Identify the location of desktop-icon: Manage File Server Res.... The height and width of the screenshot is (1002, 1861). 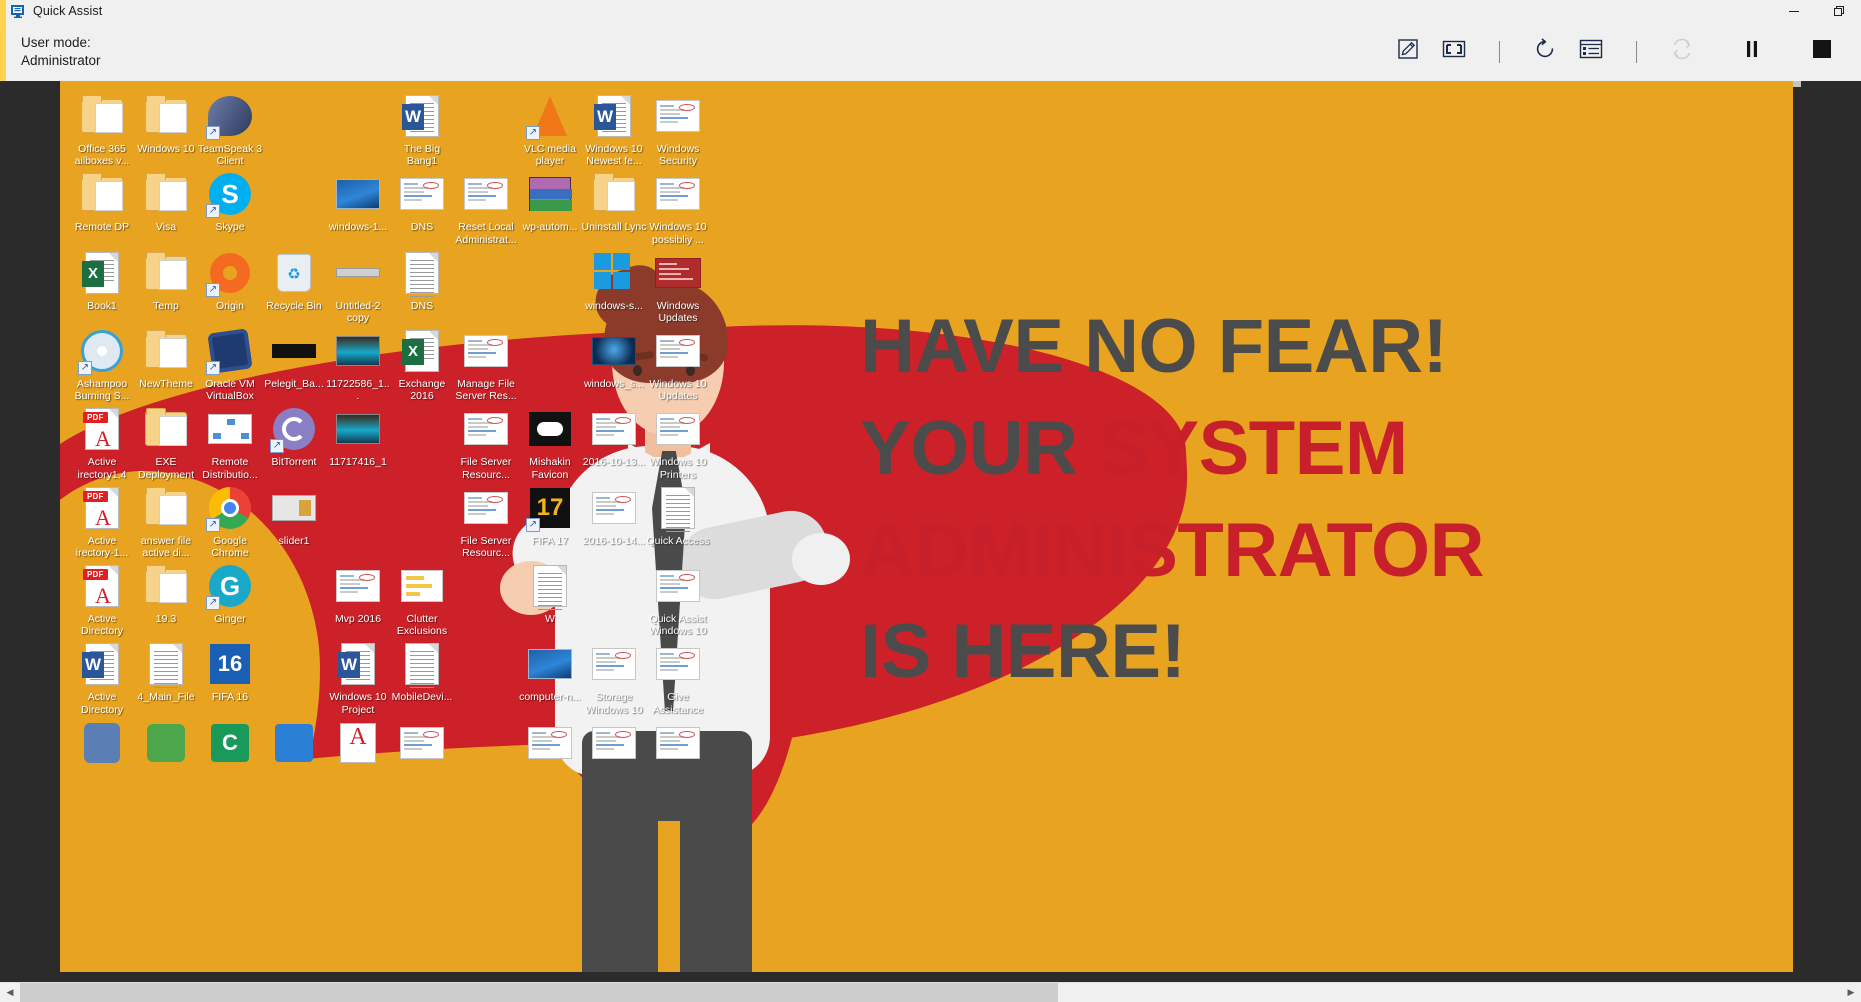
(486, 363).